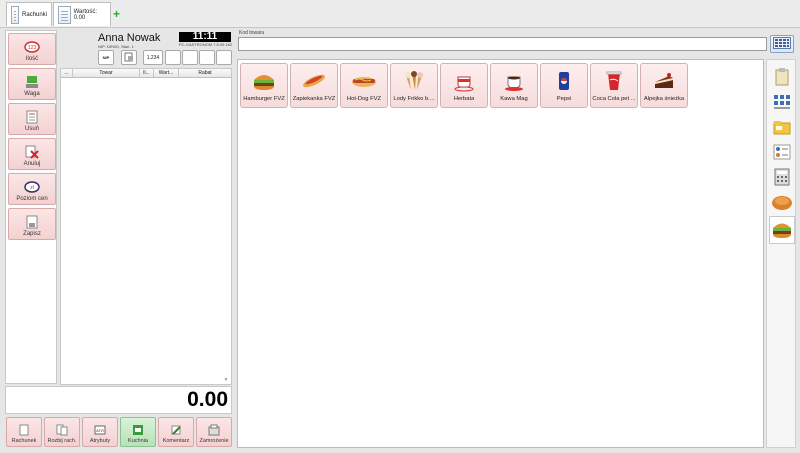 This screenshot has height=453, width=800. What do you see at coordinates (82, 14) in the screenshot?
I see `tab-current-receipt: Wartość: 0.00` at bounding box center [82, 14].